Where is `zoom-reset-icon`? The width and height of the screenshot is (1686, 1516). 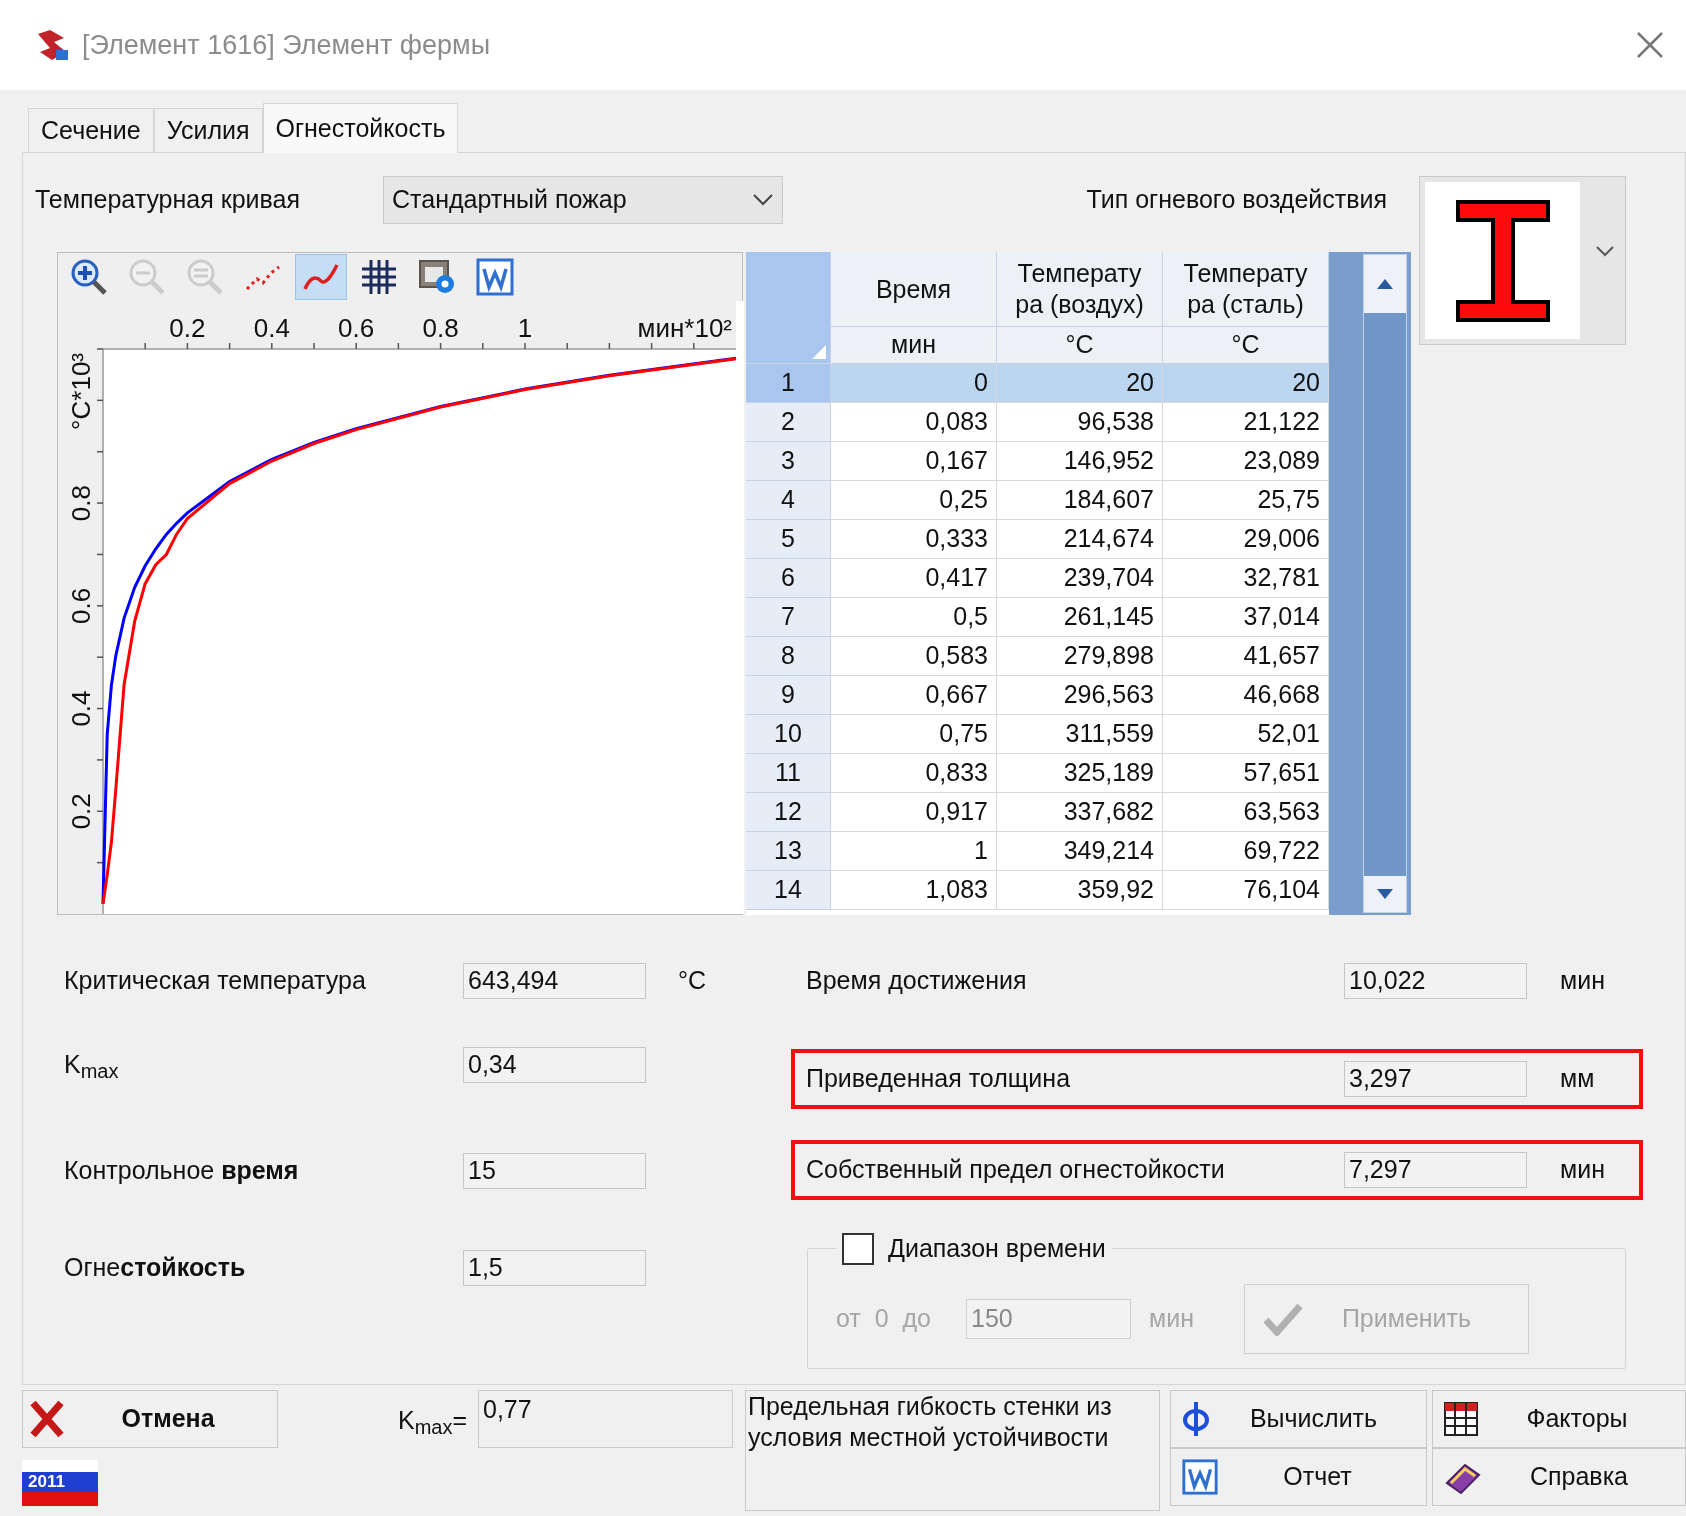
zoom-reset-icon is located at coordinates (205, 277).